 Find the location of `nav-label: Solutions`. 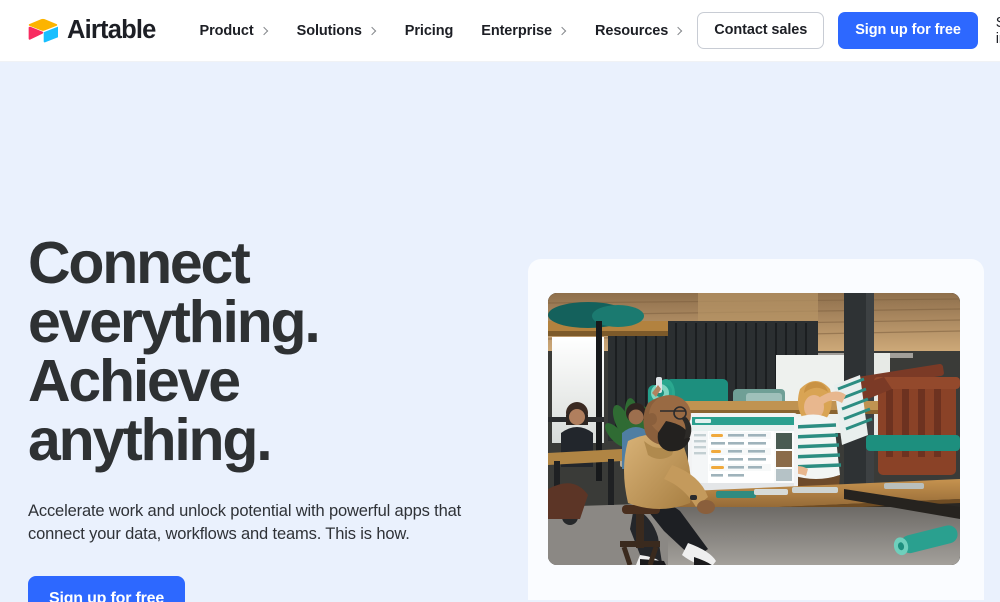

nav-label: Solutions is located at coordinates (329, 30).